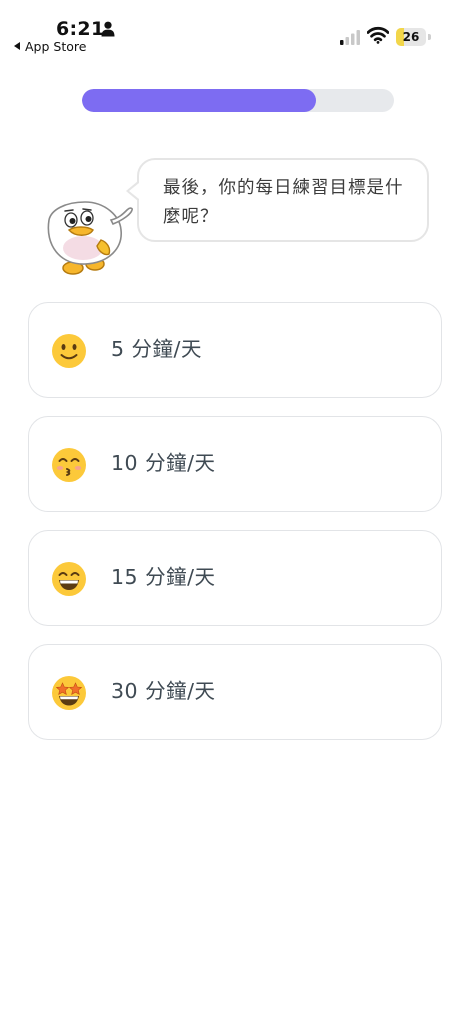  Describe the element at coordinates (17, 46) in the screenshot. I see `back-arrow-icon` at that location.